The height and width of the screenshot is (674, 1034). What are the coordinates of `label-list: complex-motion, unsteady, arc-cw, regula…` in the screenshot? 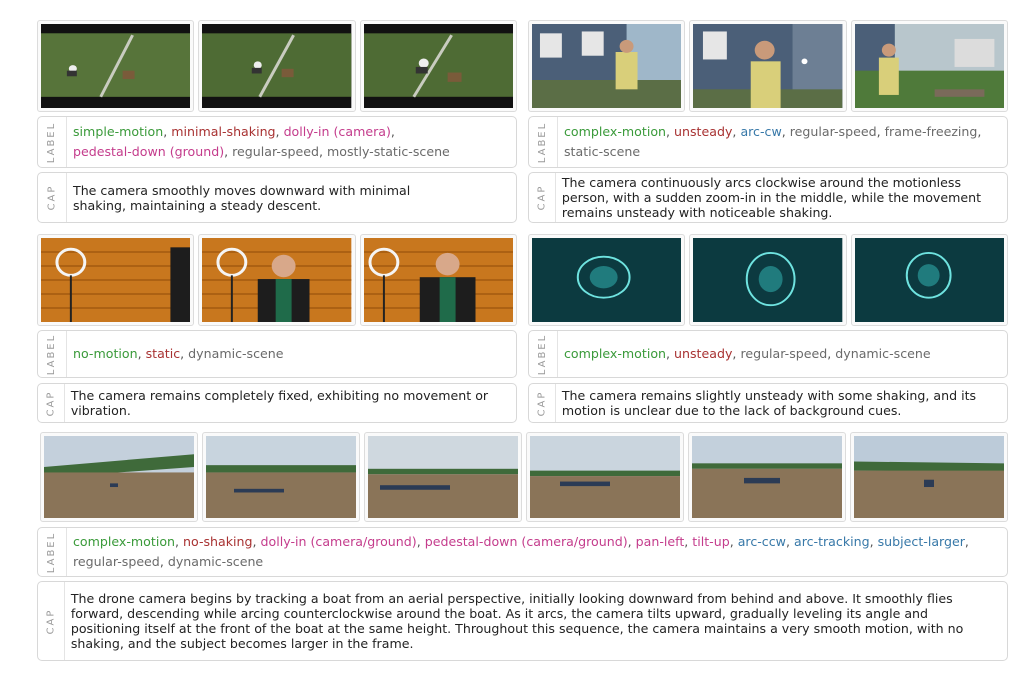 It's located at (773, 141).